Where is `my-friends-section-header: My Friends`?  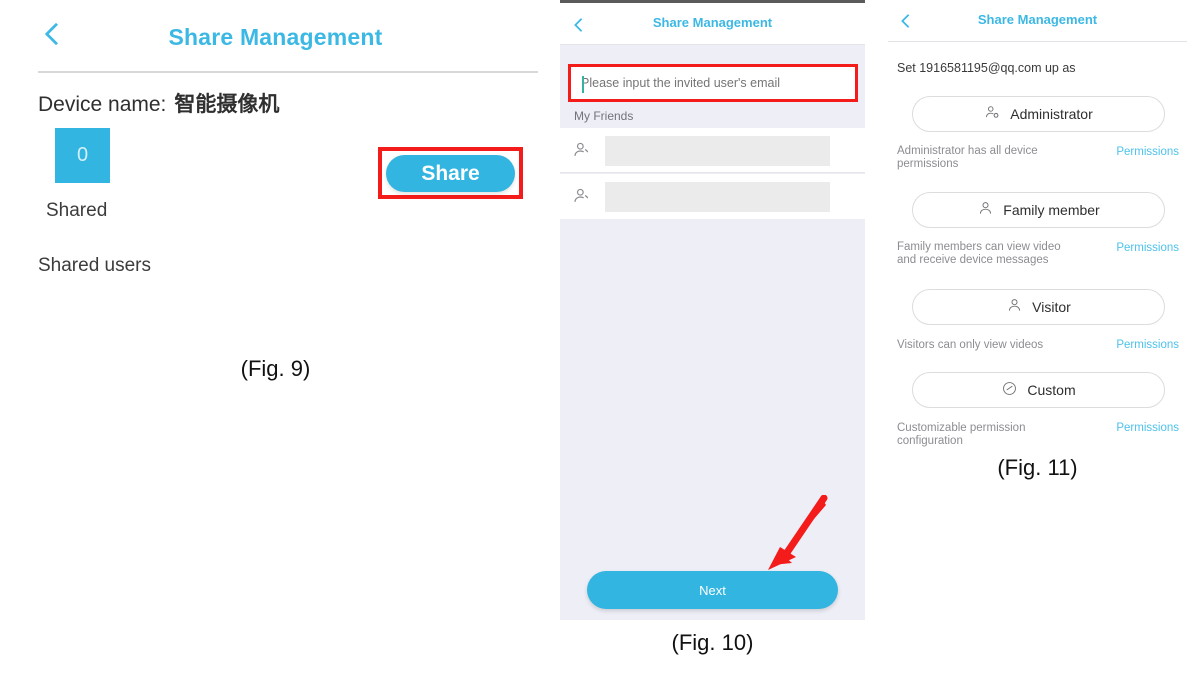
my-friends-section-header: My Friends is located at coordinates (712, 116).